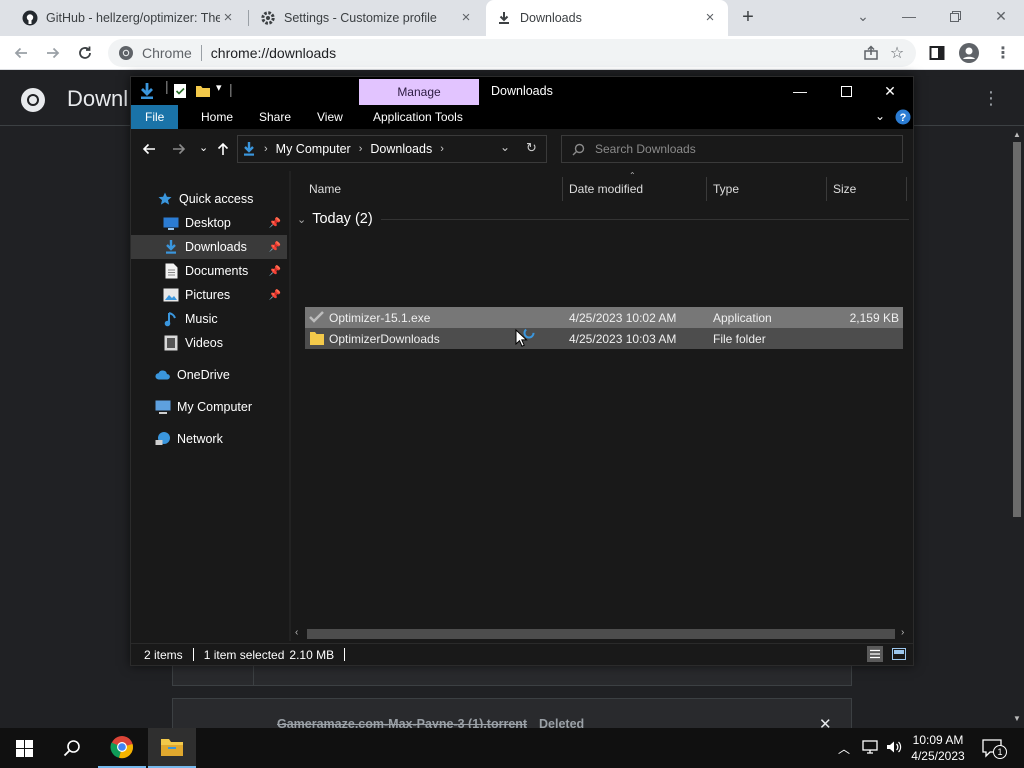  Describe the element at coordinates (163, 407) in the screenshot. I see `computer-icon` at that location.